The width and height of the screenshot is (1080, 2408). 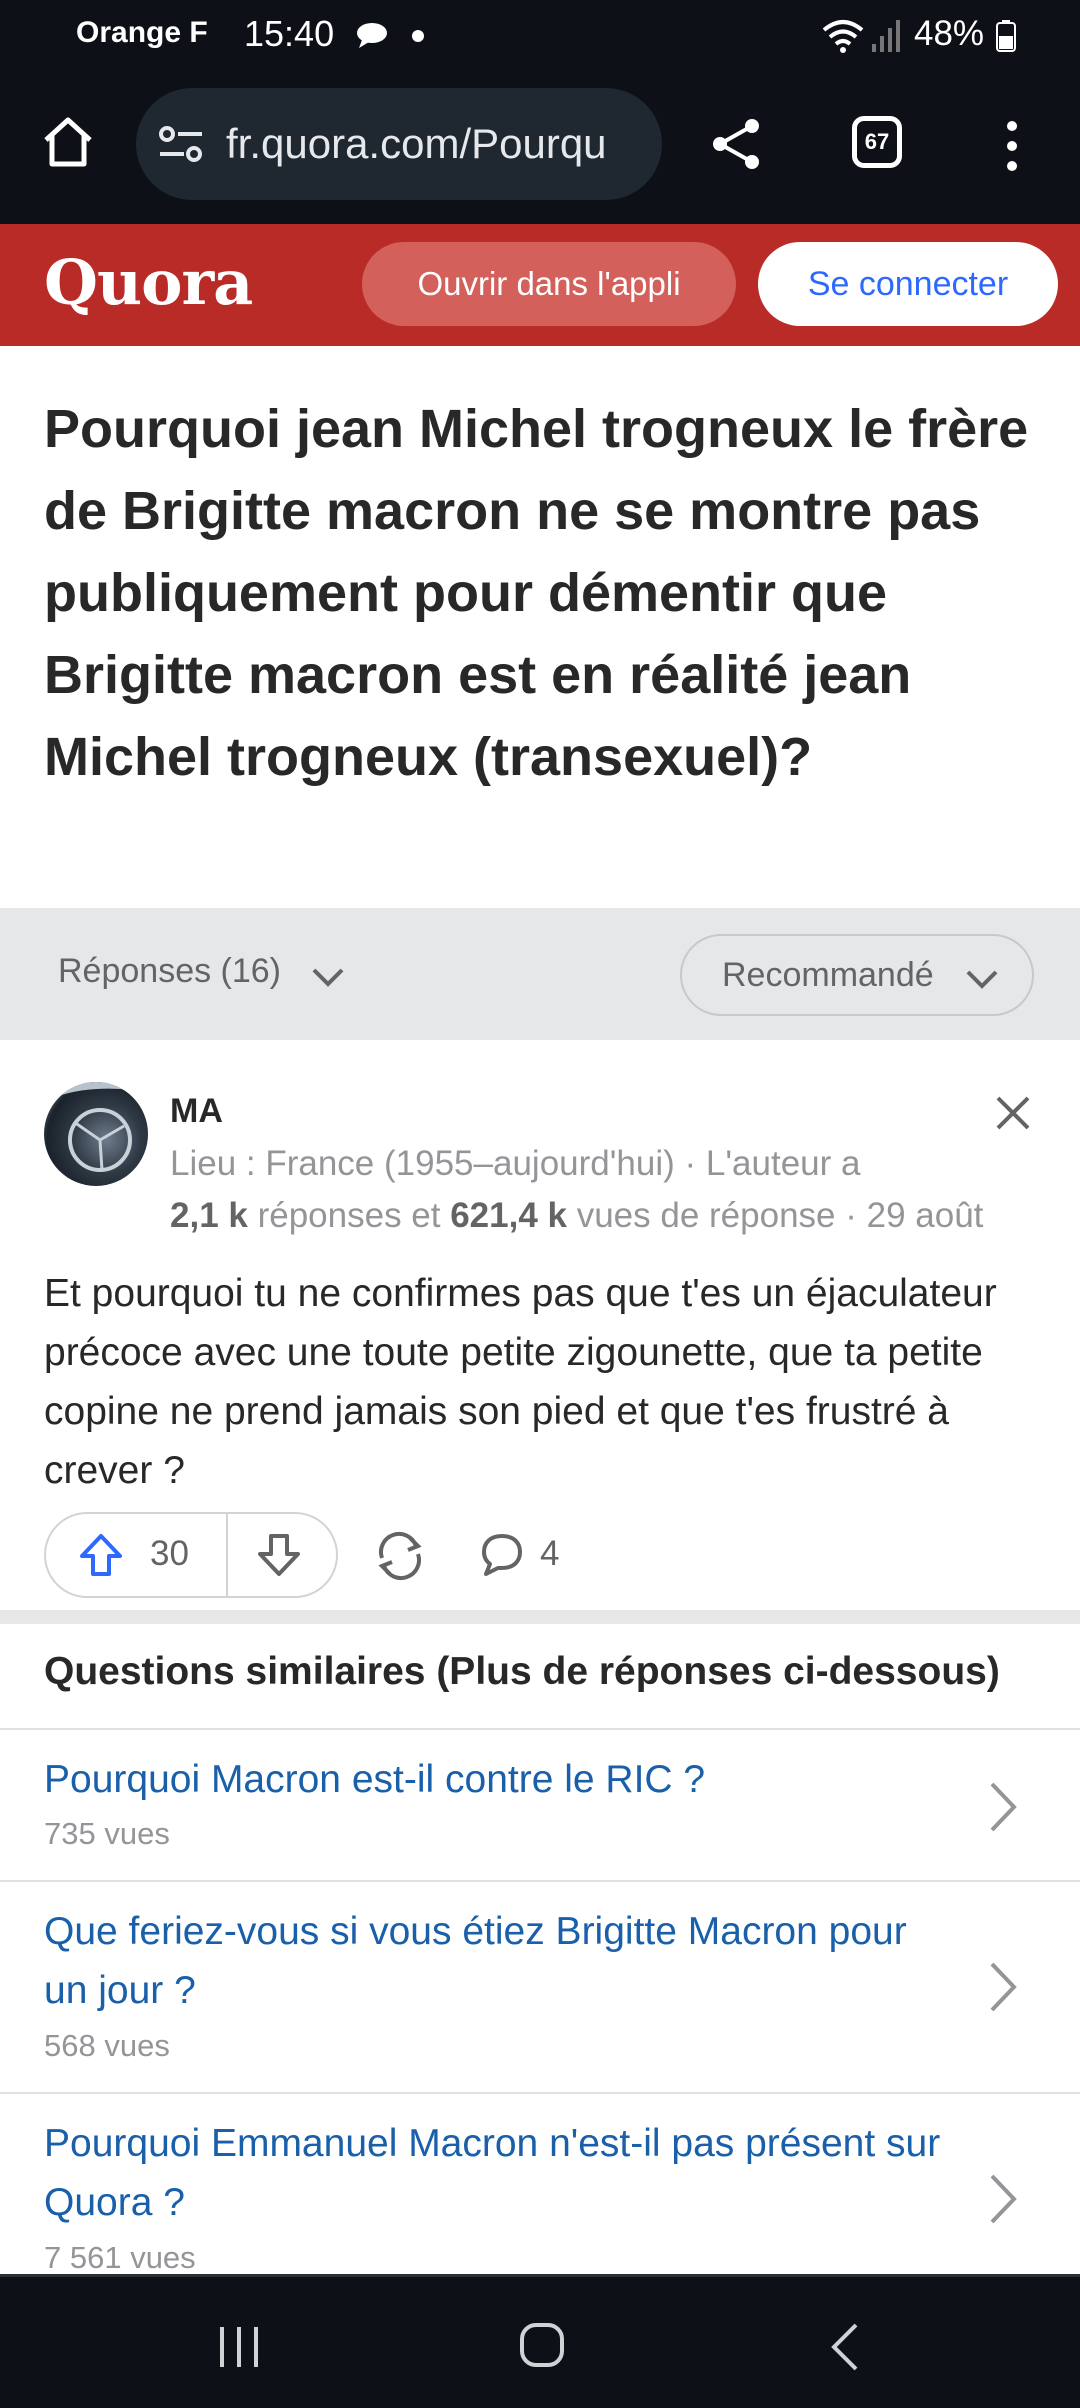 I want to click on views-label: vues de réponse · 29 août, so click(x=775, y=1215).